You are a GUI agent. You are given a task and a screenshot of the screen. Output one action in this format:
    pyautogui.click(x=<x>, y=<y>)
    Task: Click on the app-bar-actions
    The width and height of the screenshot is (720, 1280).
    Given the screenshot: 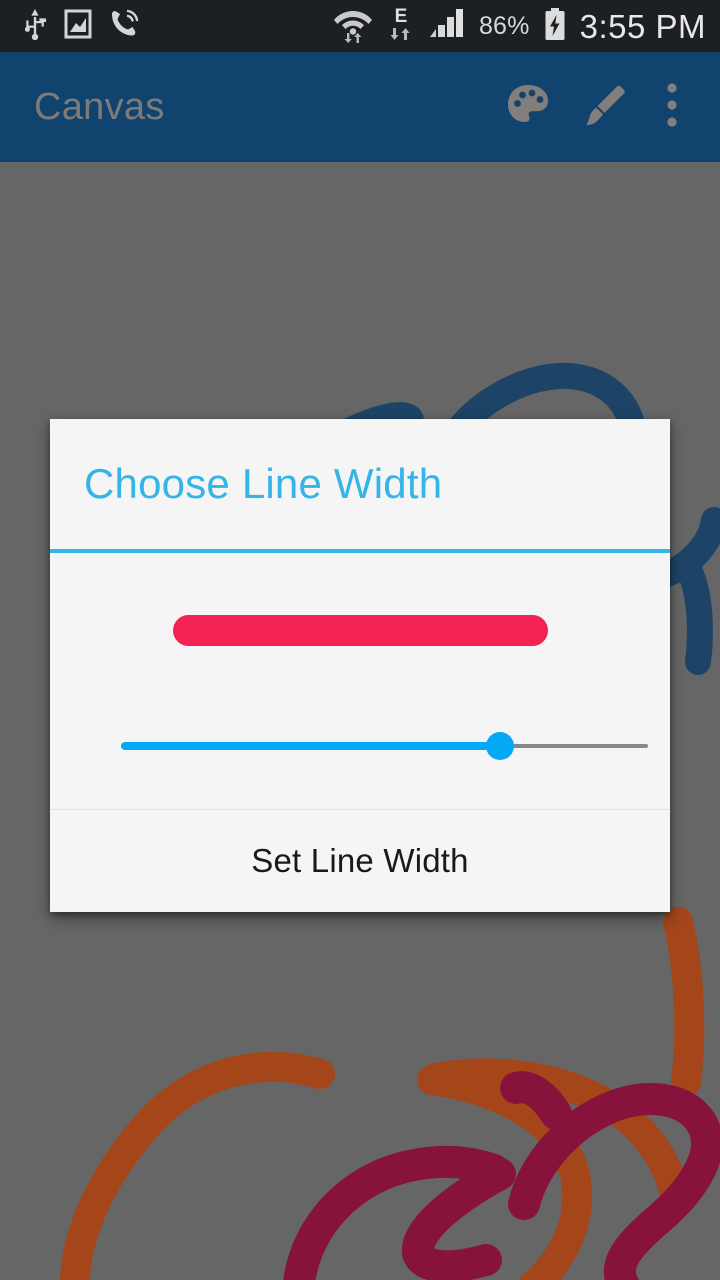 What is the action you would take?
    pyautogui.click(x=605, y=107)
    